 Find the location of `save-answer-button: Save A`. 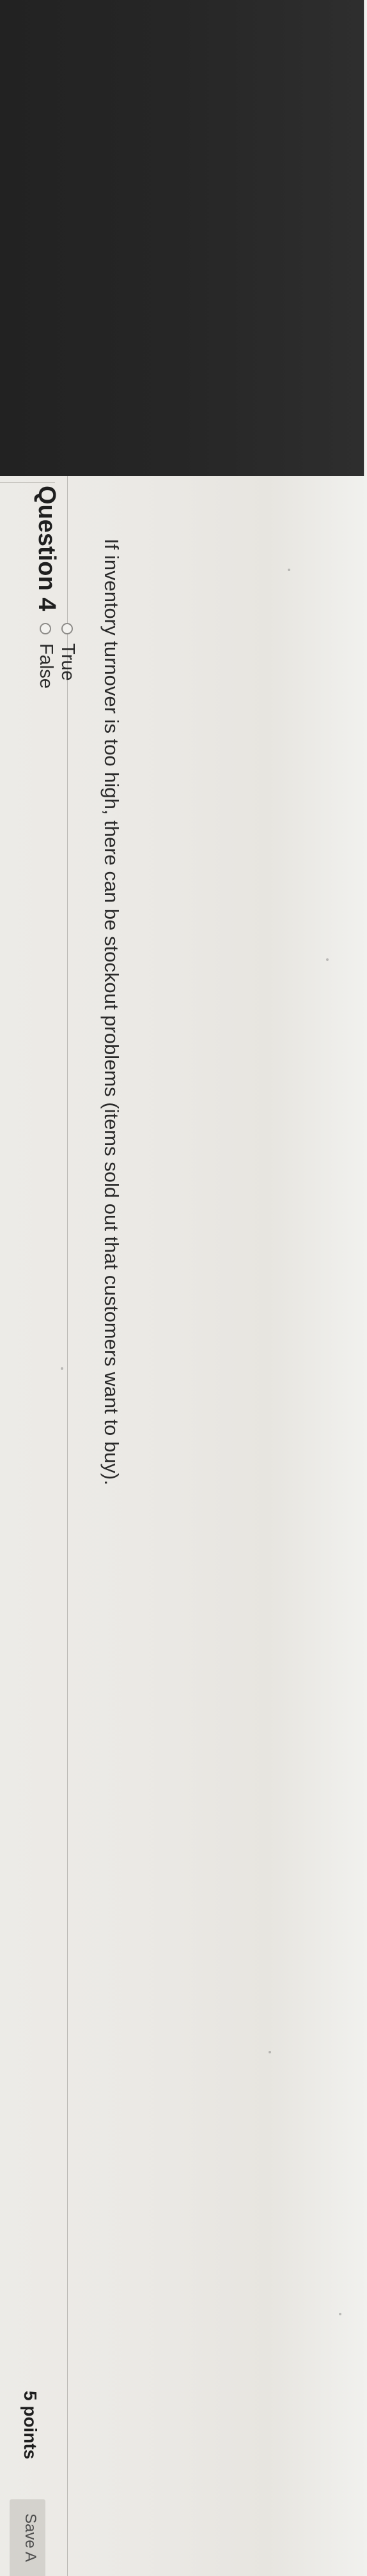

save-answer-button: Save A is located at coordinates (27, 2537).